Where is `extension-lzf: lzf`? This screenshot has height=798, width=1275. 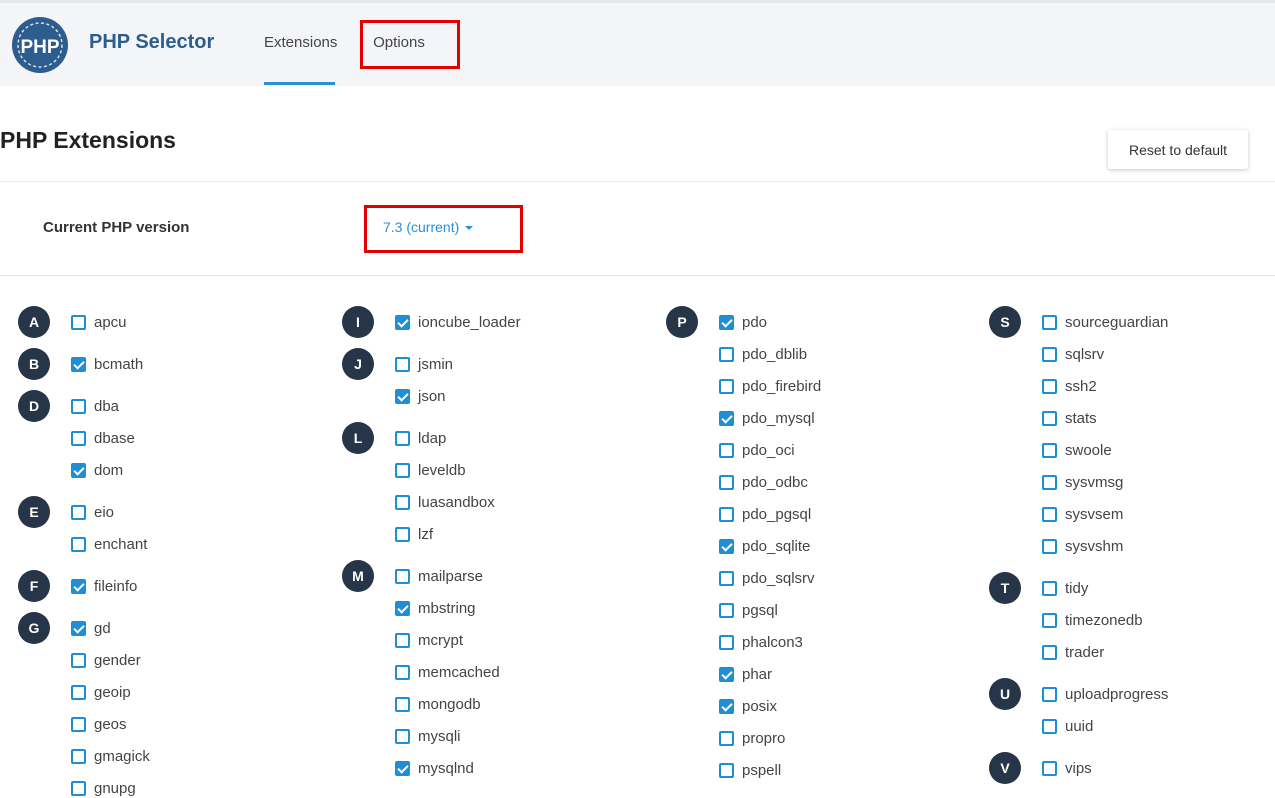 extension-lzf: lzf is located at coordinates (414, 534).